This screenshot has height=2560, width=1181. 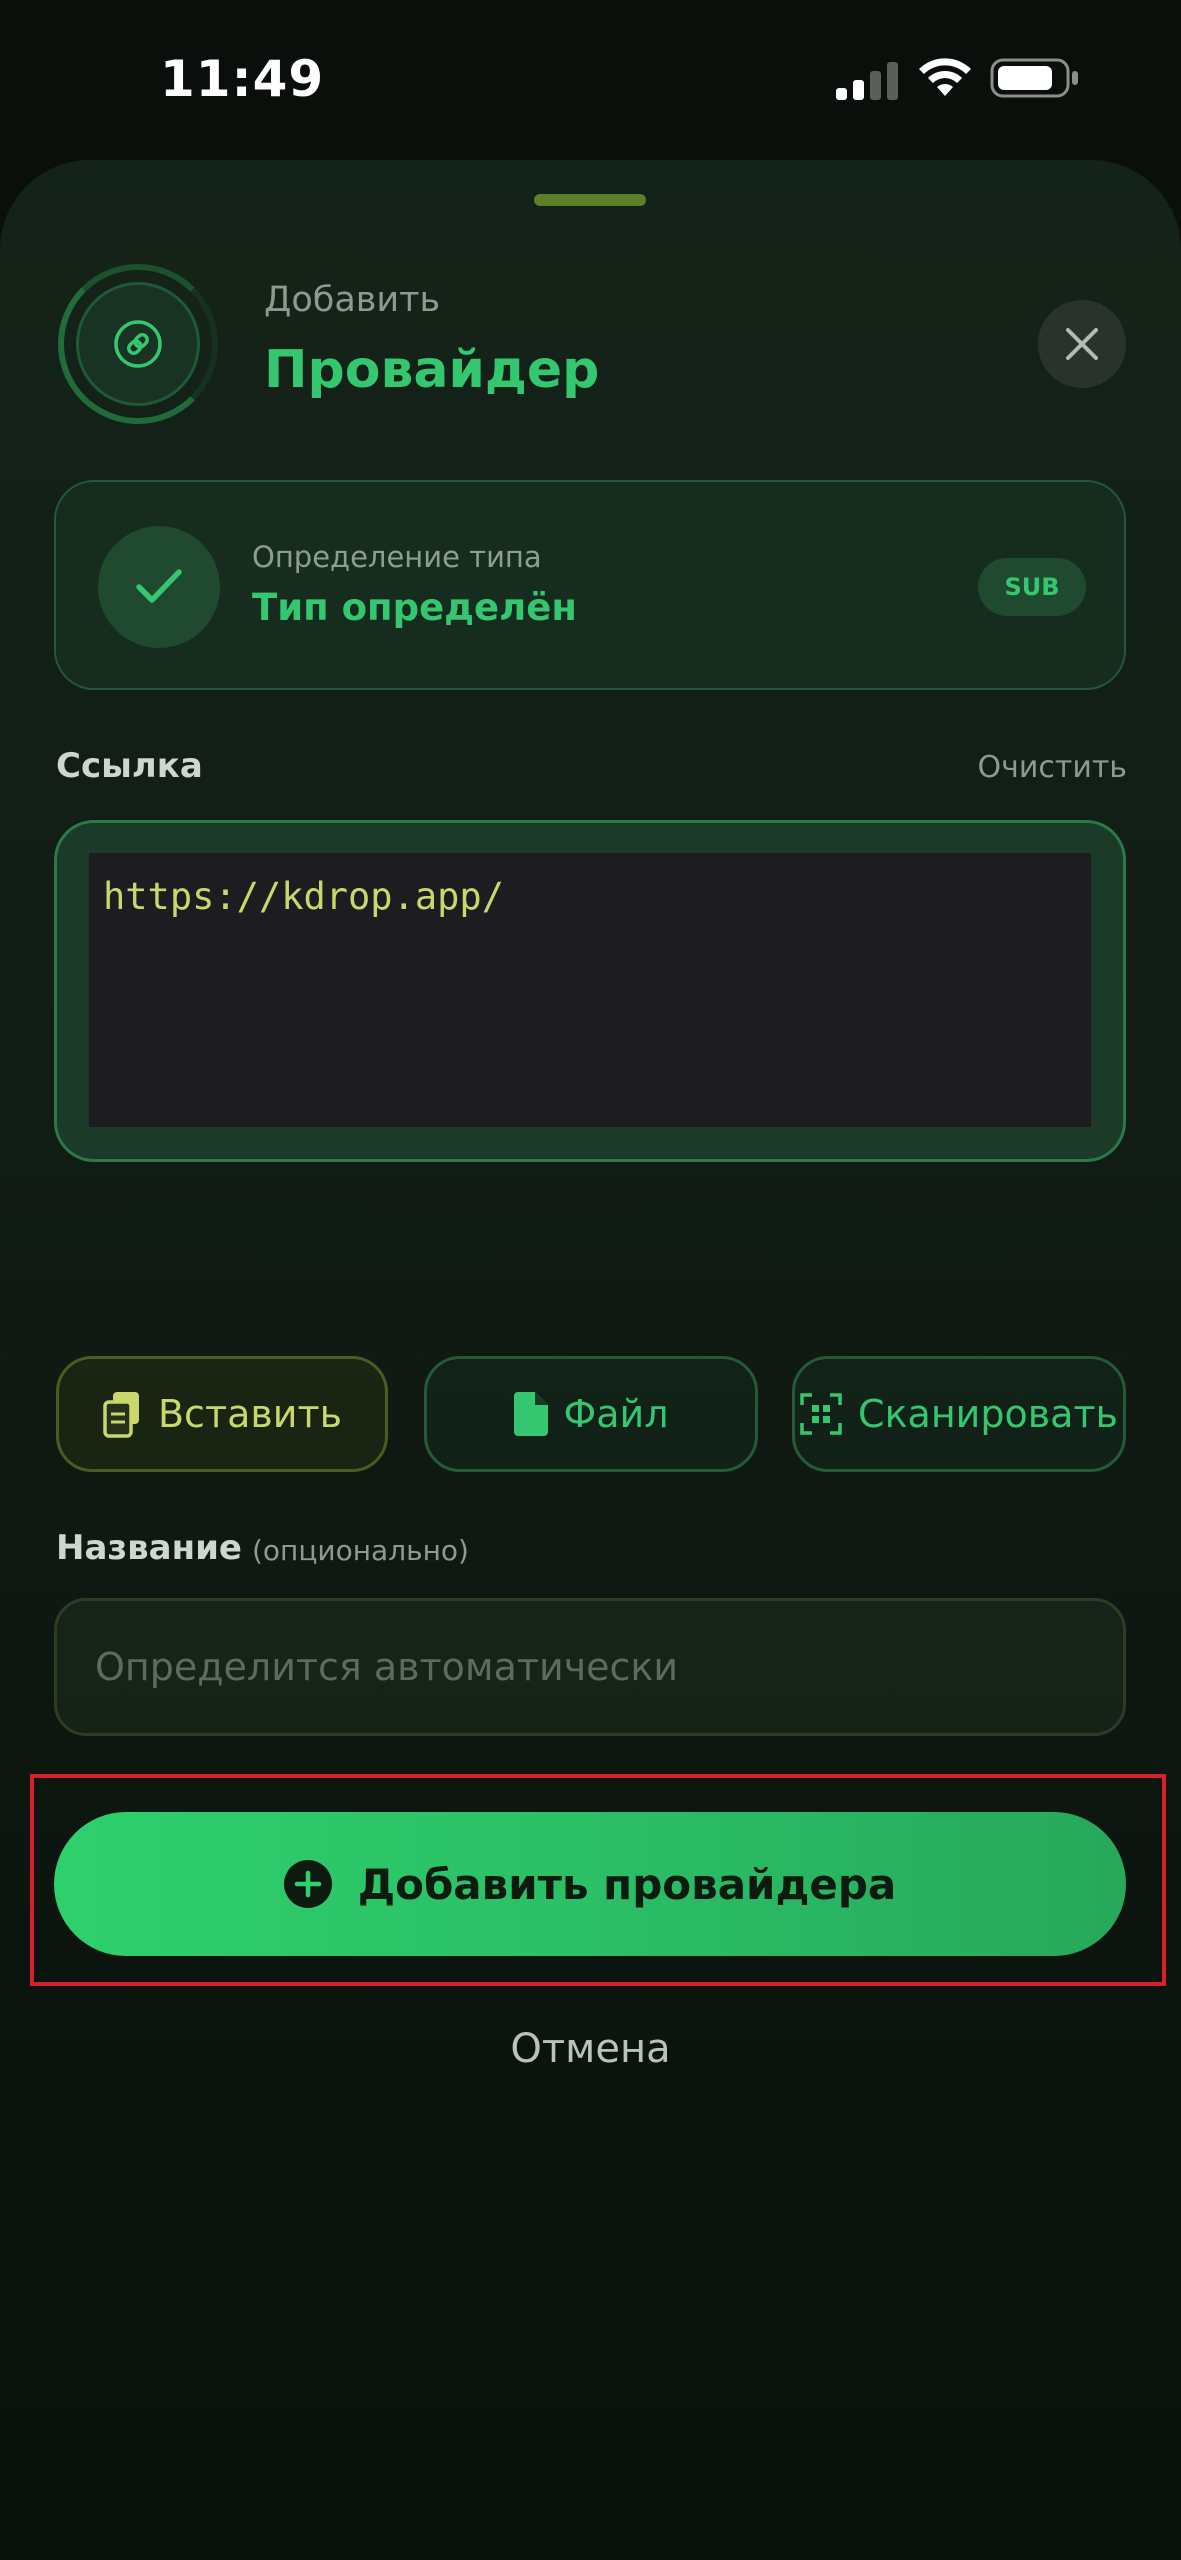 What do you see at coordinates (530, 1414) in the screenshot?
I see `file-icon` at bounding box center [530, 1414].